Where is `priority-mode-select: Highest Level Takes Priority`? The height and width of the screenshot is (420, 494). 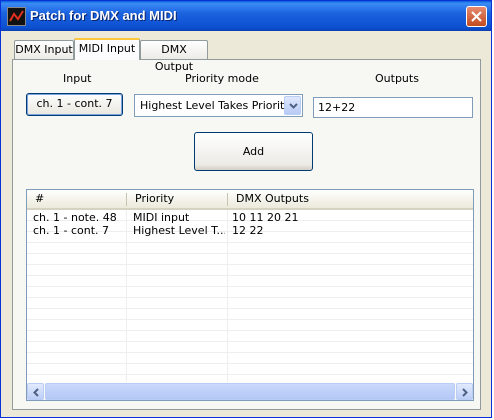 priority-mode-select: Highest Level Takes Priority is located at coordinates (218, 105).